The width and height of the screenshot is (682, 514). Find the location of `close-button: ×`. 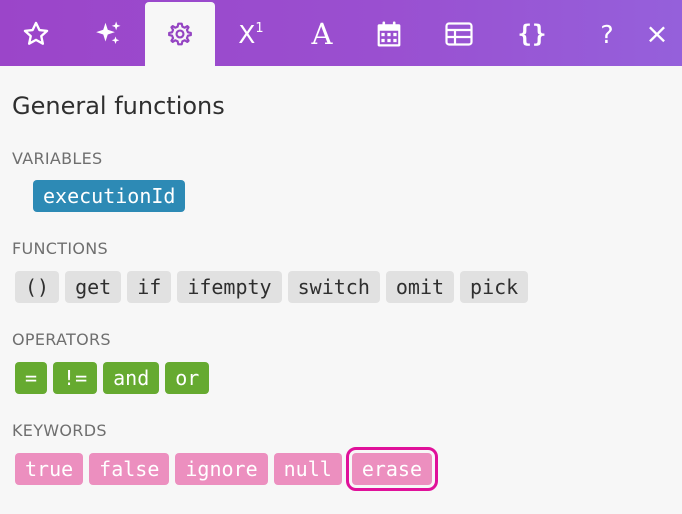

close-button: × is located at coordinates (652, 34).